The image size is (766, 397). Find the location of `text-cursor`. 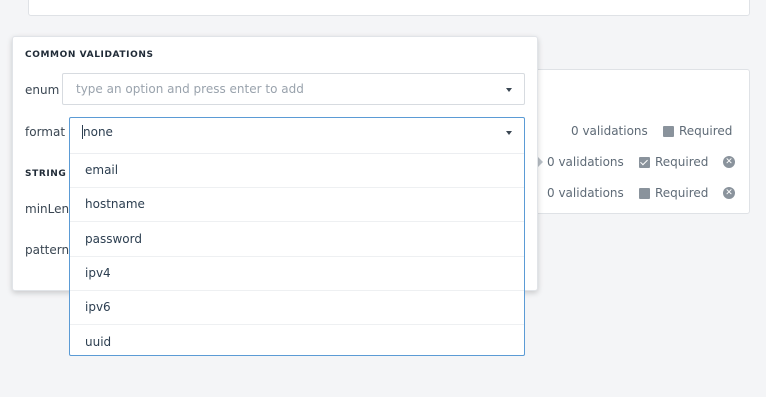

text-cursor is located at coordinates (82, 132).